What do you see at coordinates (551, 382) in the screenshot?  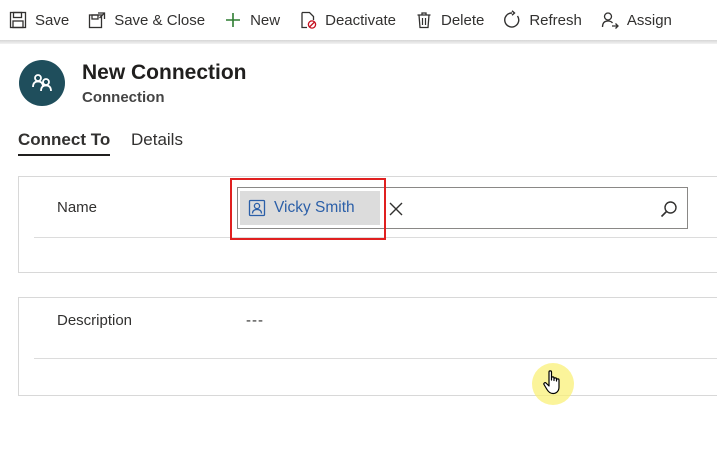 I see `hand-cursor-icon` at bounding box center [551, 382].